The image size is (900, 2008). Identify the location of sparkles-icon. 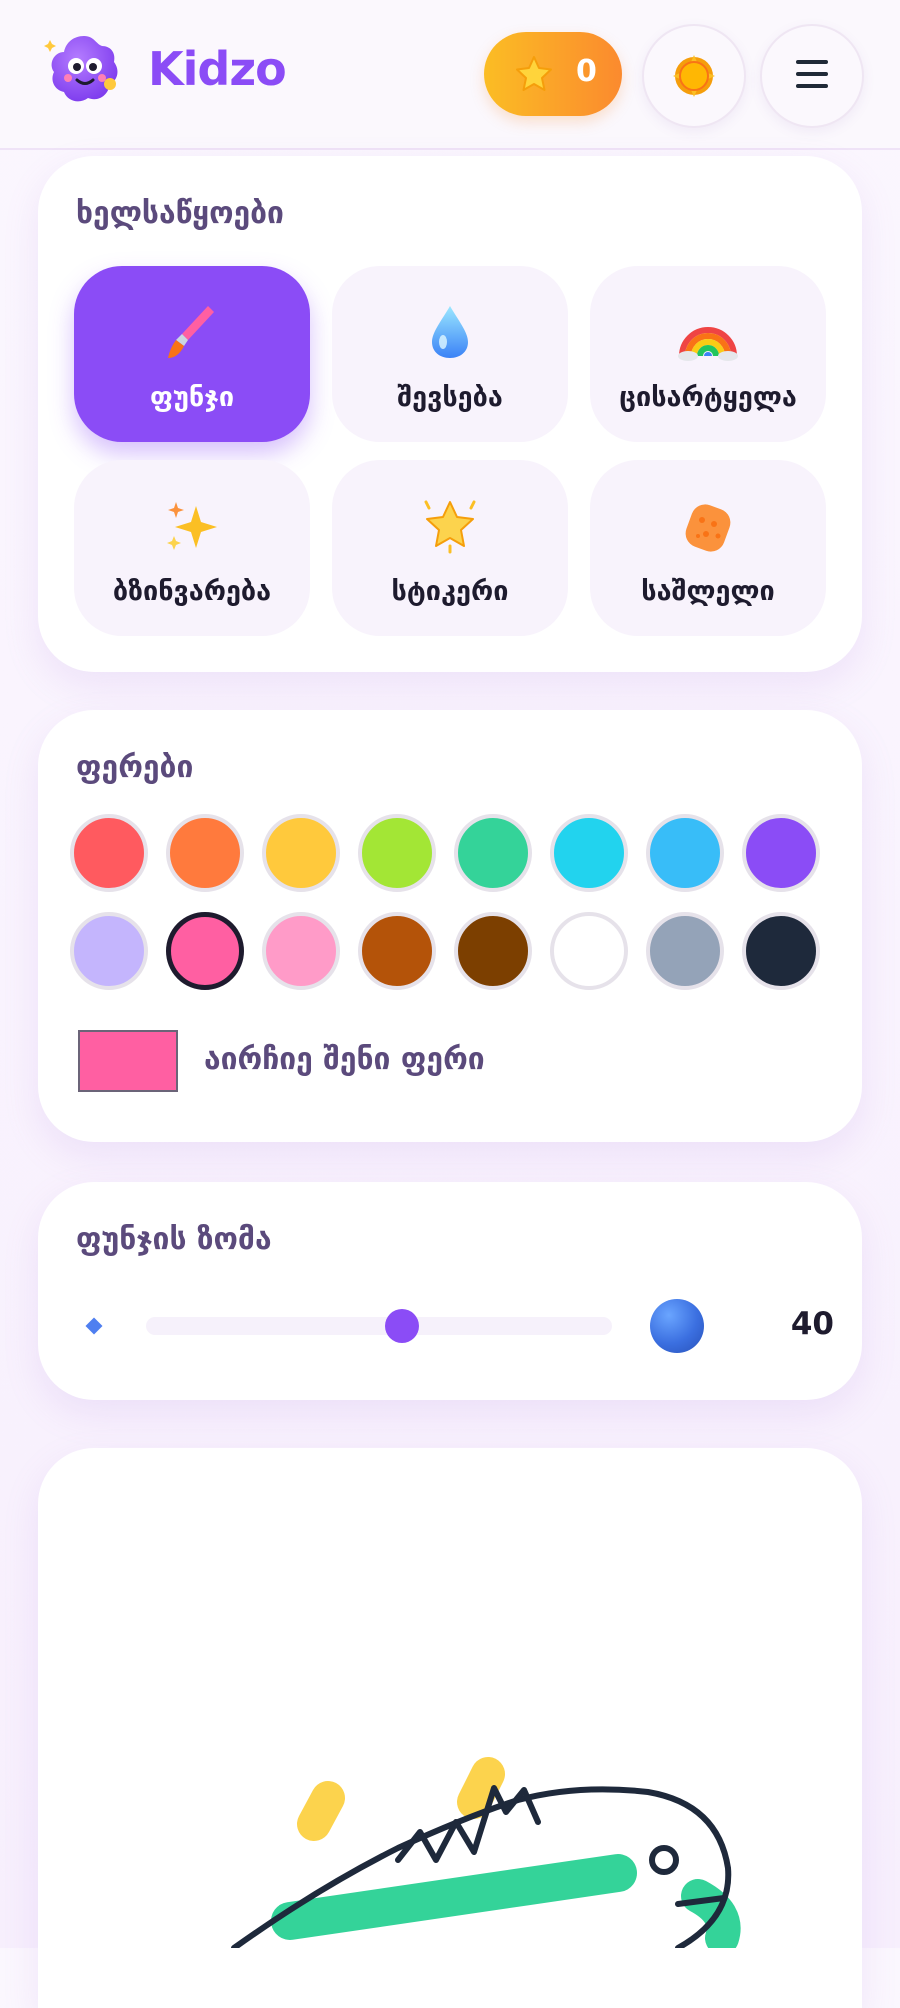
(192, 526).